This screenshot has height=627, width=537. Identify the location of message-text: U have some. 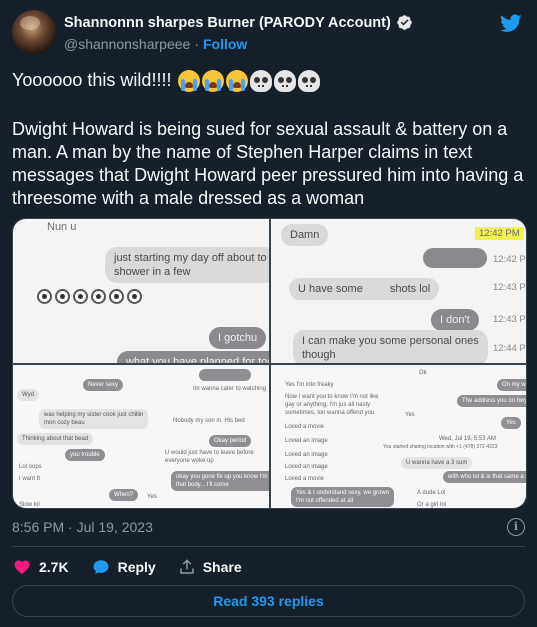
(330, 289).